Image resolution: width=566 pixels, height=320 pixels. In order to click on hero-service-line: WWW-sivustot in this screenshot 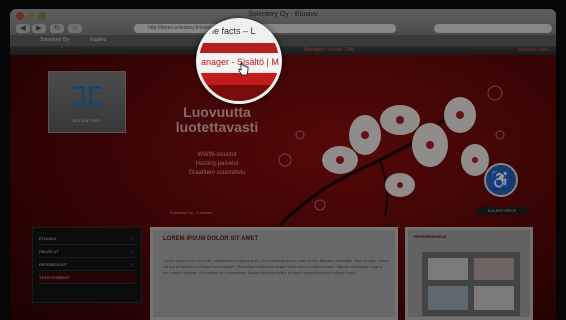, I will do `click(217, 155)`.